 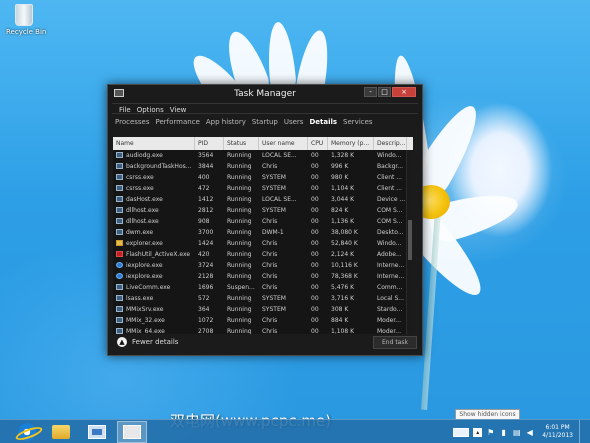 What do you see at coordinates (404, 92) in the screenshot?
I see `close-button: ×` at bounding box center [404, 92].